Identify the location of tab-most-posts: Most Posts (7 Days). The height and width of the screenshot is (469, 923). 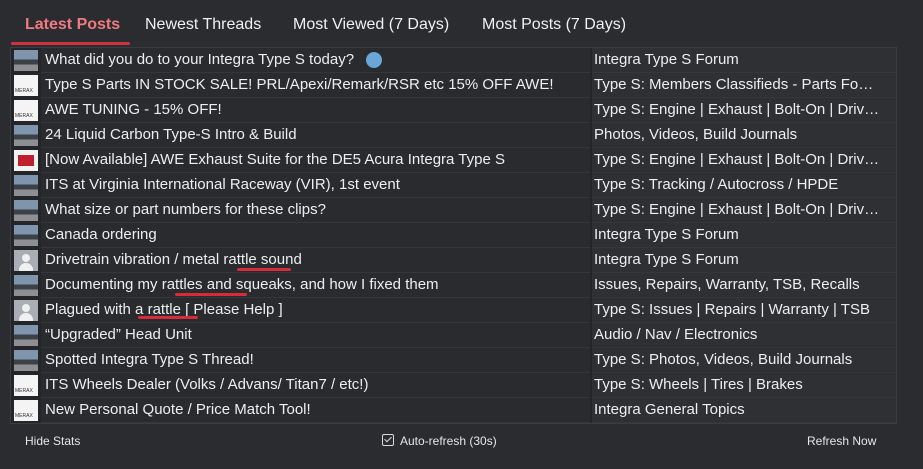
(554, 25).